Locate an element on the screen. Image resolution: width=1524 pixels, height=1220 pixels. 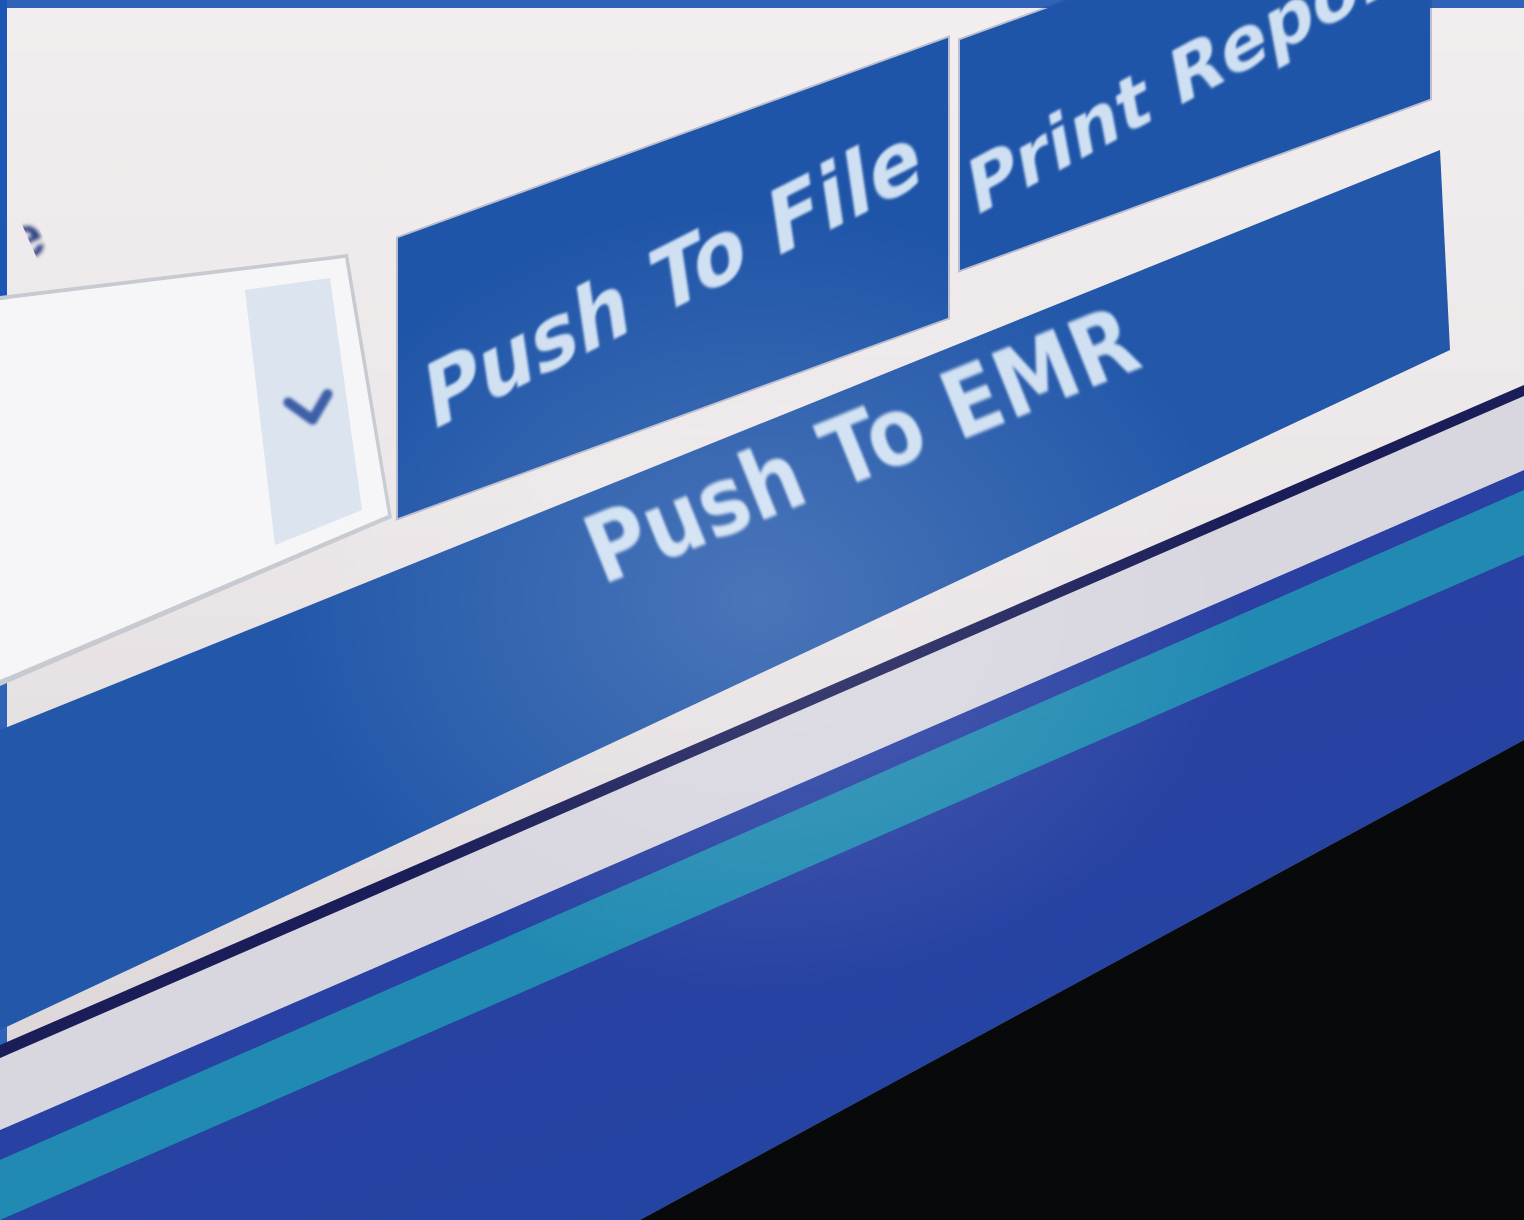
chevron-down-icon is located at coordinates (310, 408).